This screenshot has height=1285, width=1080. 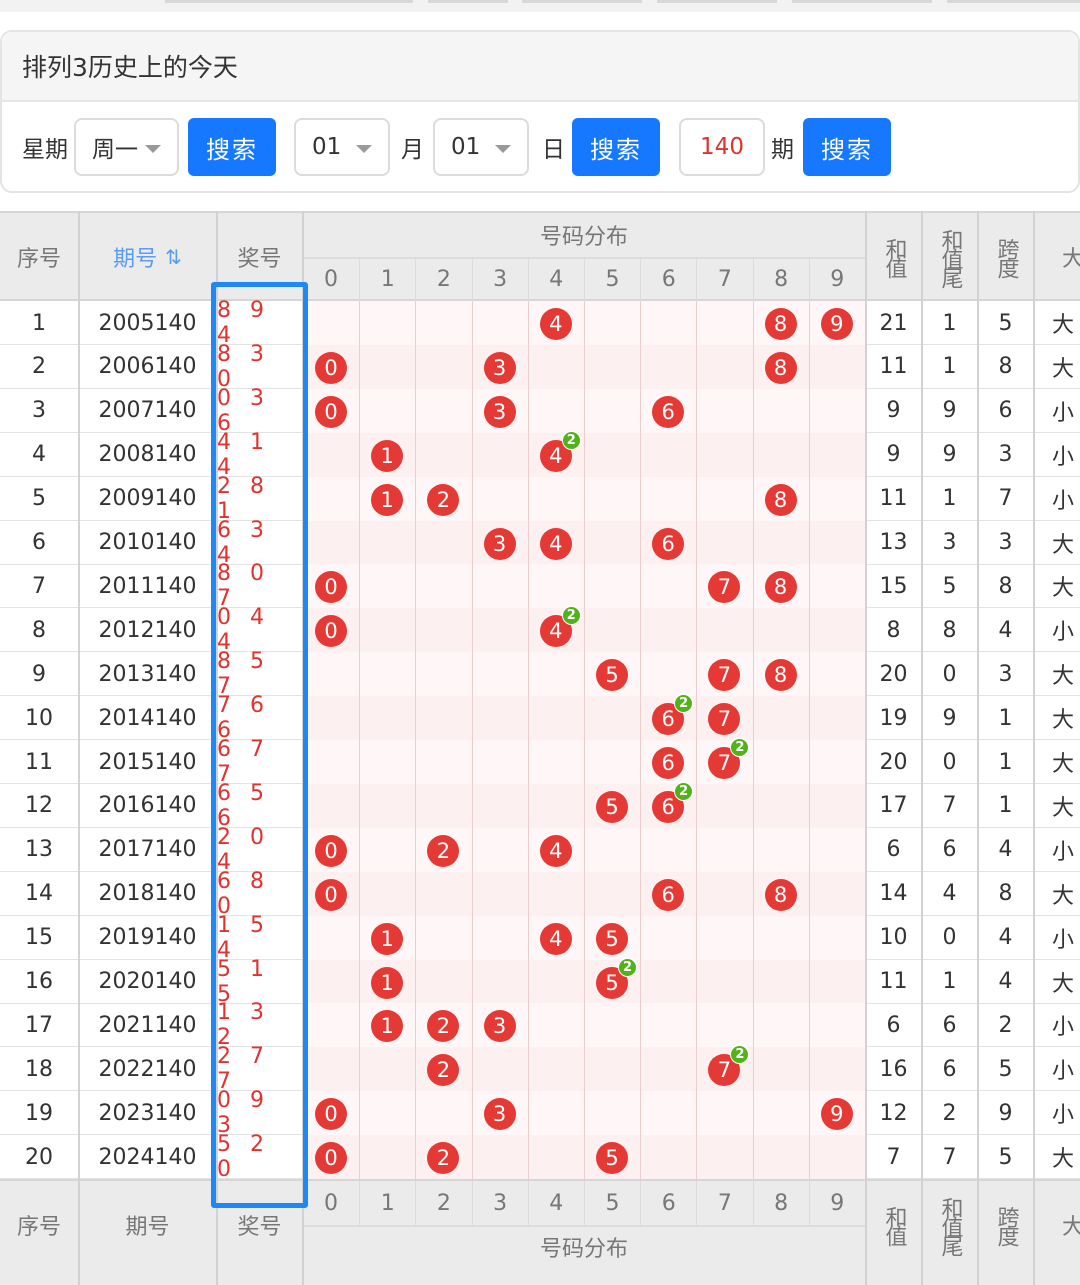 I want to click on row-period: 2018140, so click(x=147, y=894).